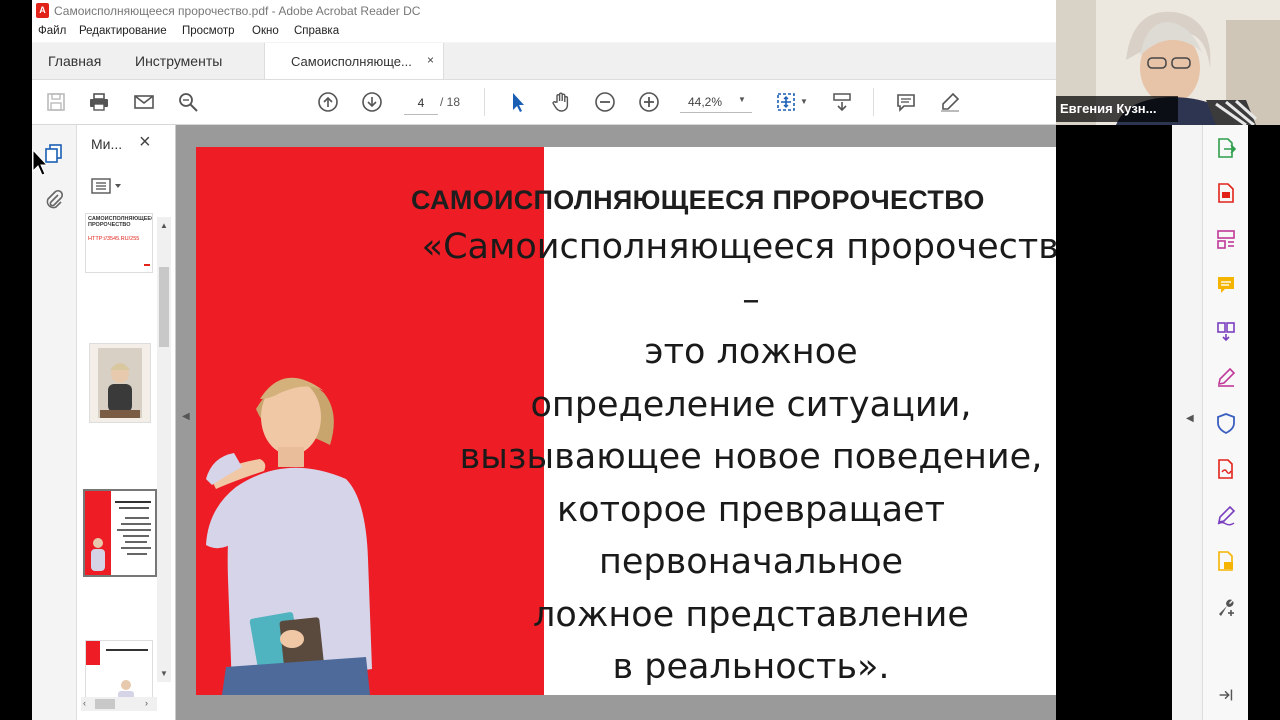  What do you see at coordinates (1226, 561) in the screenshot?
I see `stamp-icon` at bounding box center [1226, 561].